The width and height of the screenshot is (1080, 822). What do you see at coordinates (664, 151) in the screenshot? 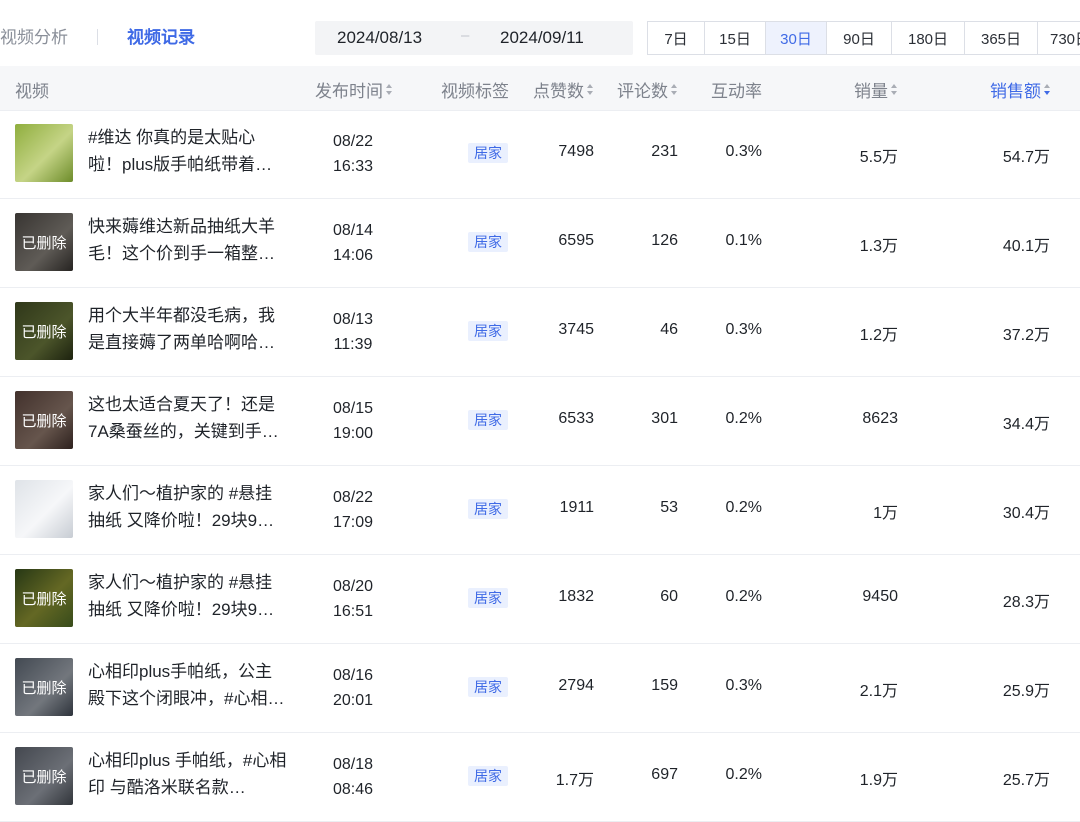
I see `comments-count: 231` at bounding box center [664, 151].